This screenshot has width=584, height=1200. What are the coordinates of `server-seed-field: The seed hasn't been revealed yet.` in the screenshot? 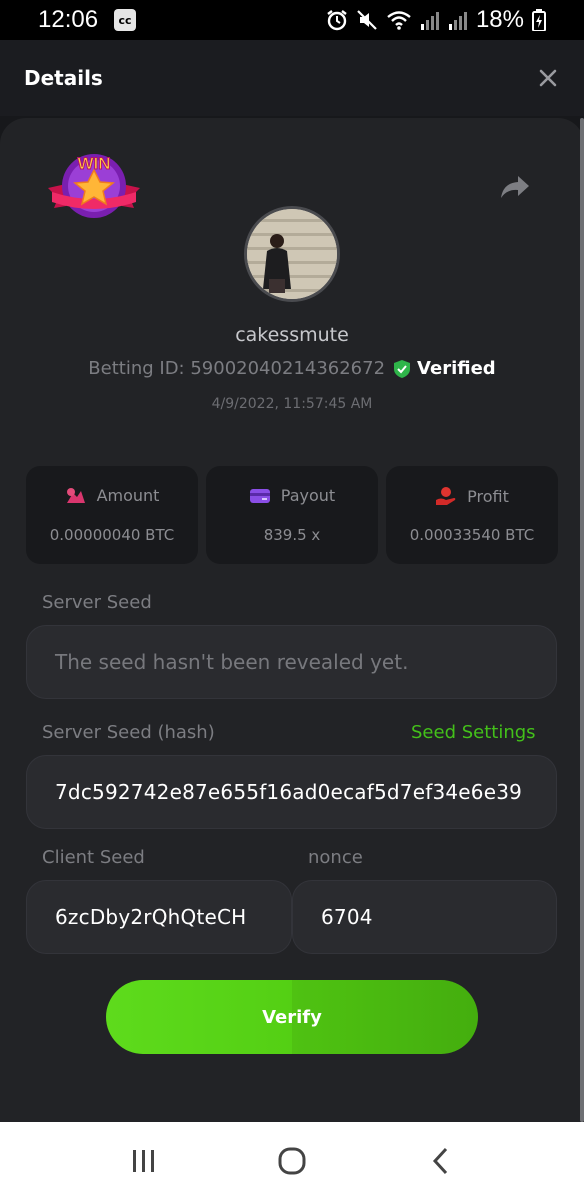 It's located at (291, 662).